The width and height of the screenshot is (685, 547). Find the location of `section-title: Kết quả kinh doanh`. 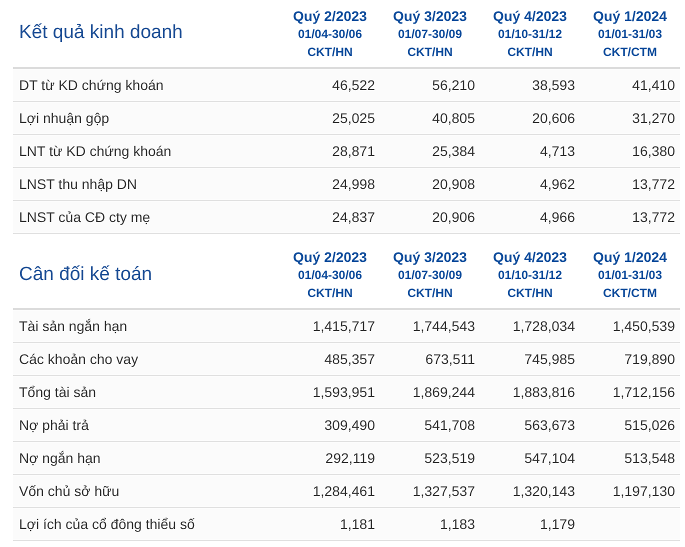

section-title: Kết quả kinh doanh is located at coordinates (101, 33).